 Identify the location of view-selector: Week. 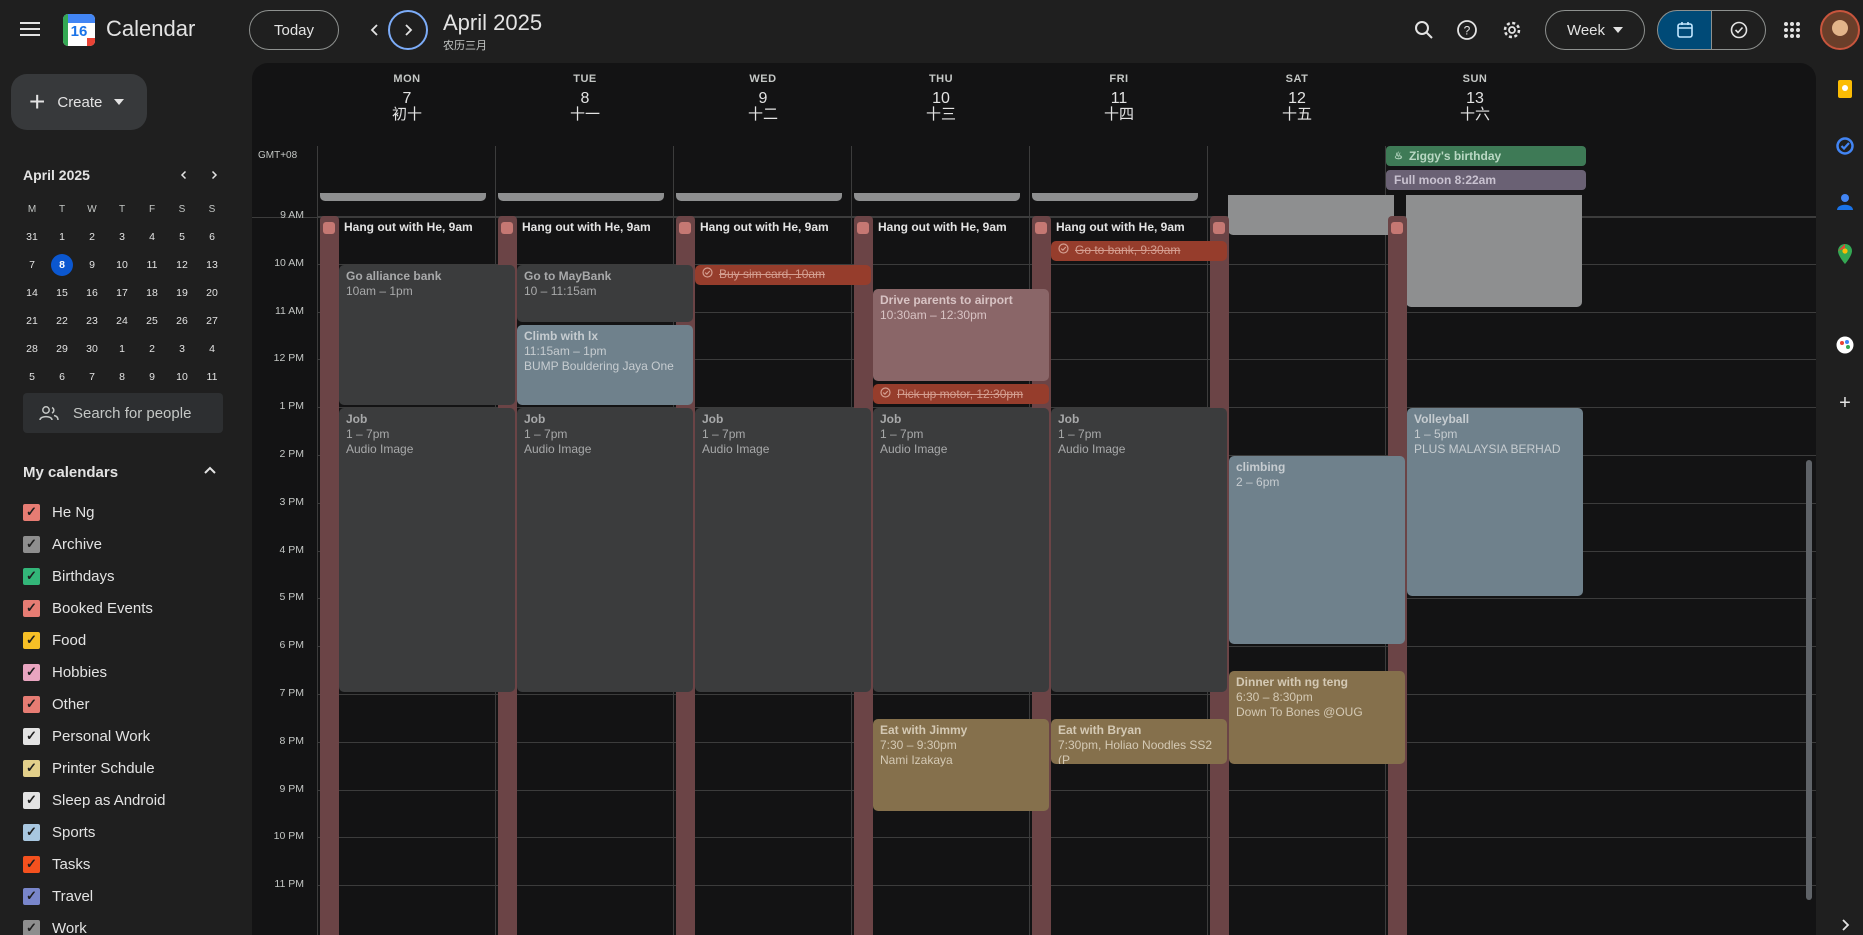
(1595, 30).